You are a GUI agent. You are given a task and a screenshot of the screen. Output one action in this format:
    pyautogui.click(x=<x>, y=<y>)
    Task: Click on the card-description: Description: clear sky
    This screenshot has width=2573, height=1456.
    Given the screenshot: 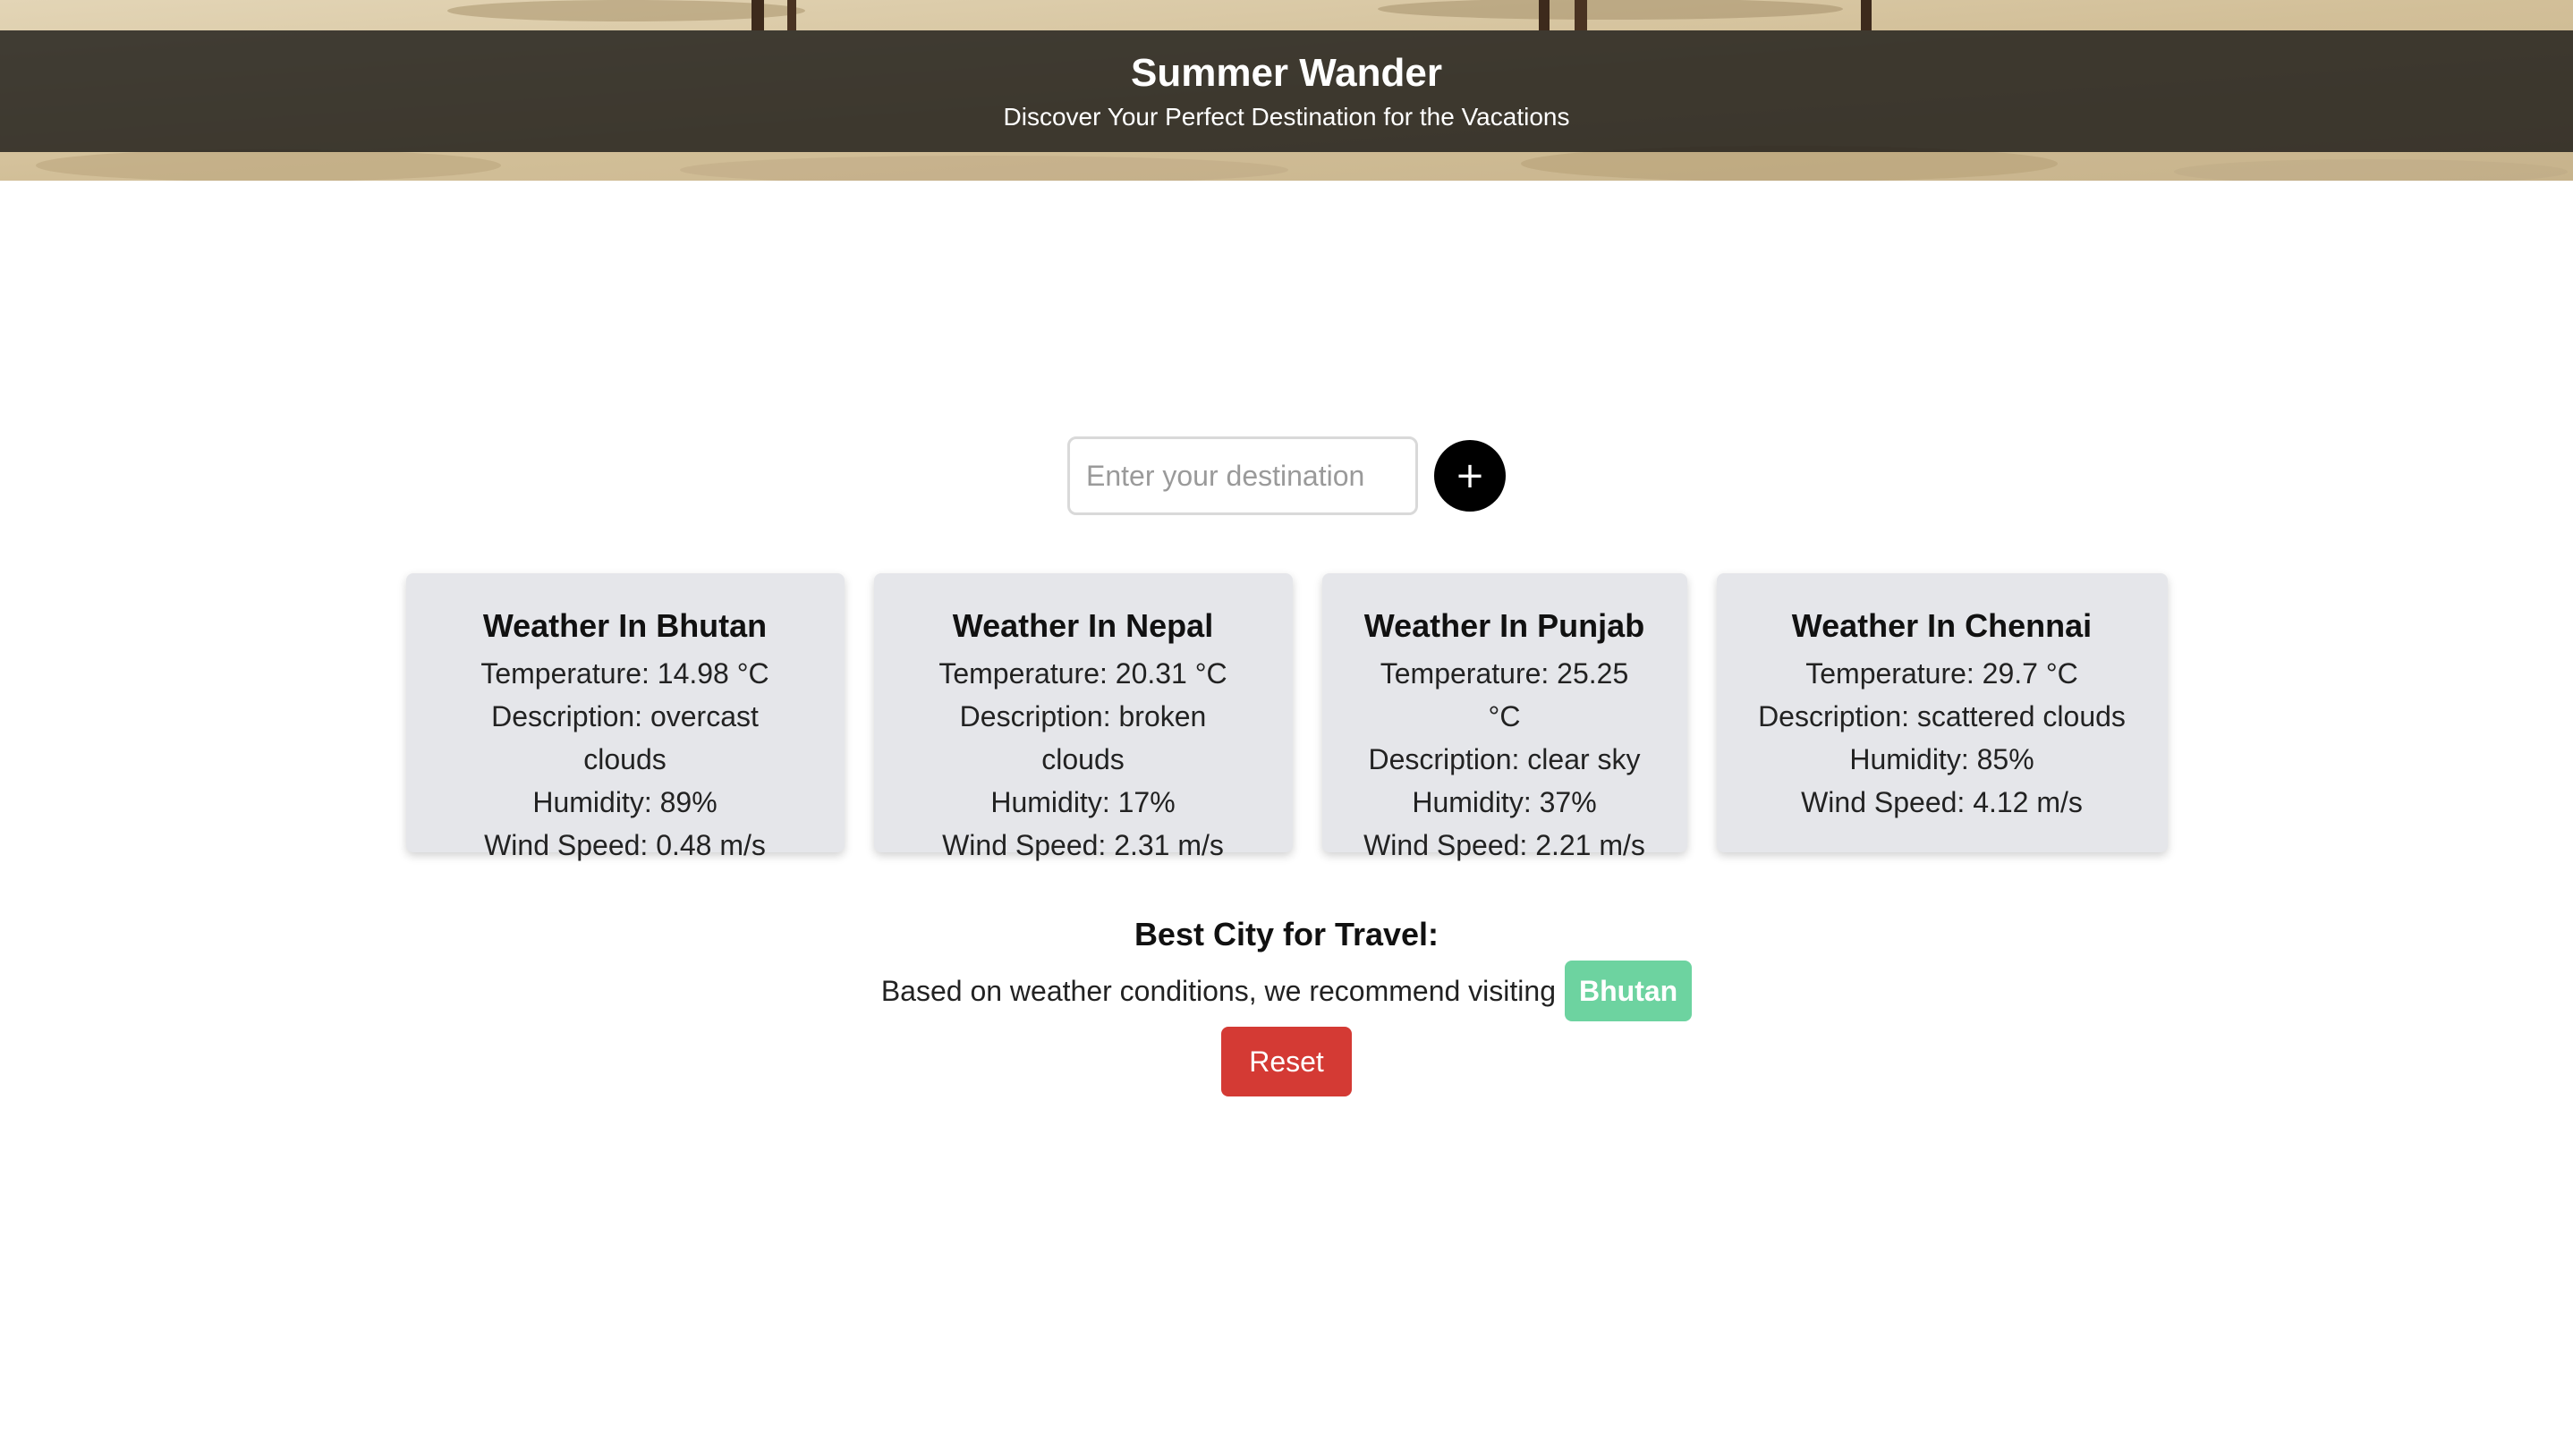 What is the action you would take?
    pyautogui.click(x=1504, y=759)
    